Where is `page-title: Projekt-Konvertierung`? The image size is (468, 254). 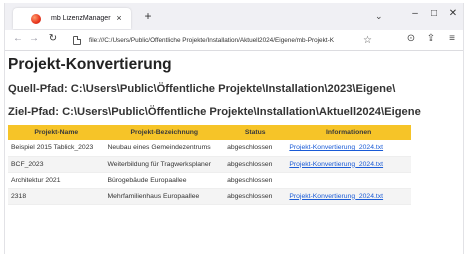 page-title: Projekt-Konvertierung is located at coordinates (90, 64).